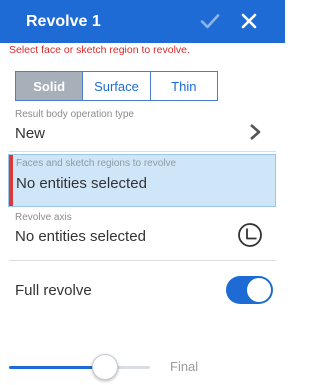 The height and width of the screenshot is (385, 320). I want to click on history-slider-handle, so click(104, 367).